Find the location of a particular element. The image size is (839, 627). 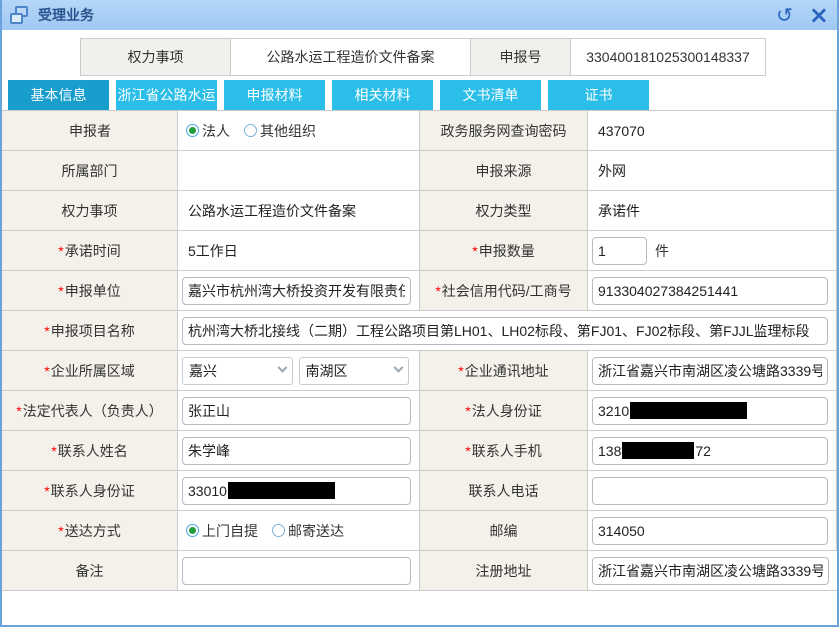

legal-id-label: * 法人身份证 is located at coordinates (504, 411).